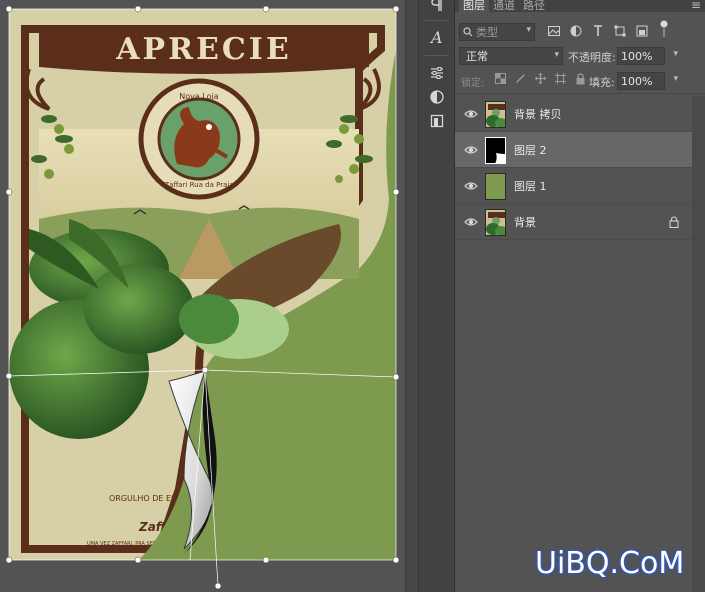 Image resolution: width=705 pixels, height=592 pixels. Describe the element at coordinates (602, 82) in the screenshot. I see `fill-label: 填充:` at that location.